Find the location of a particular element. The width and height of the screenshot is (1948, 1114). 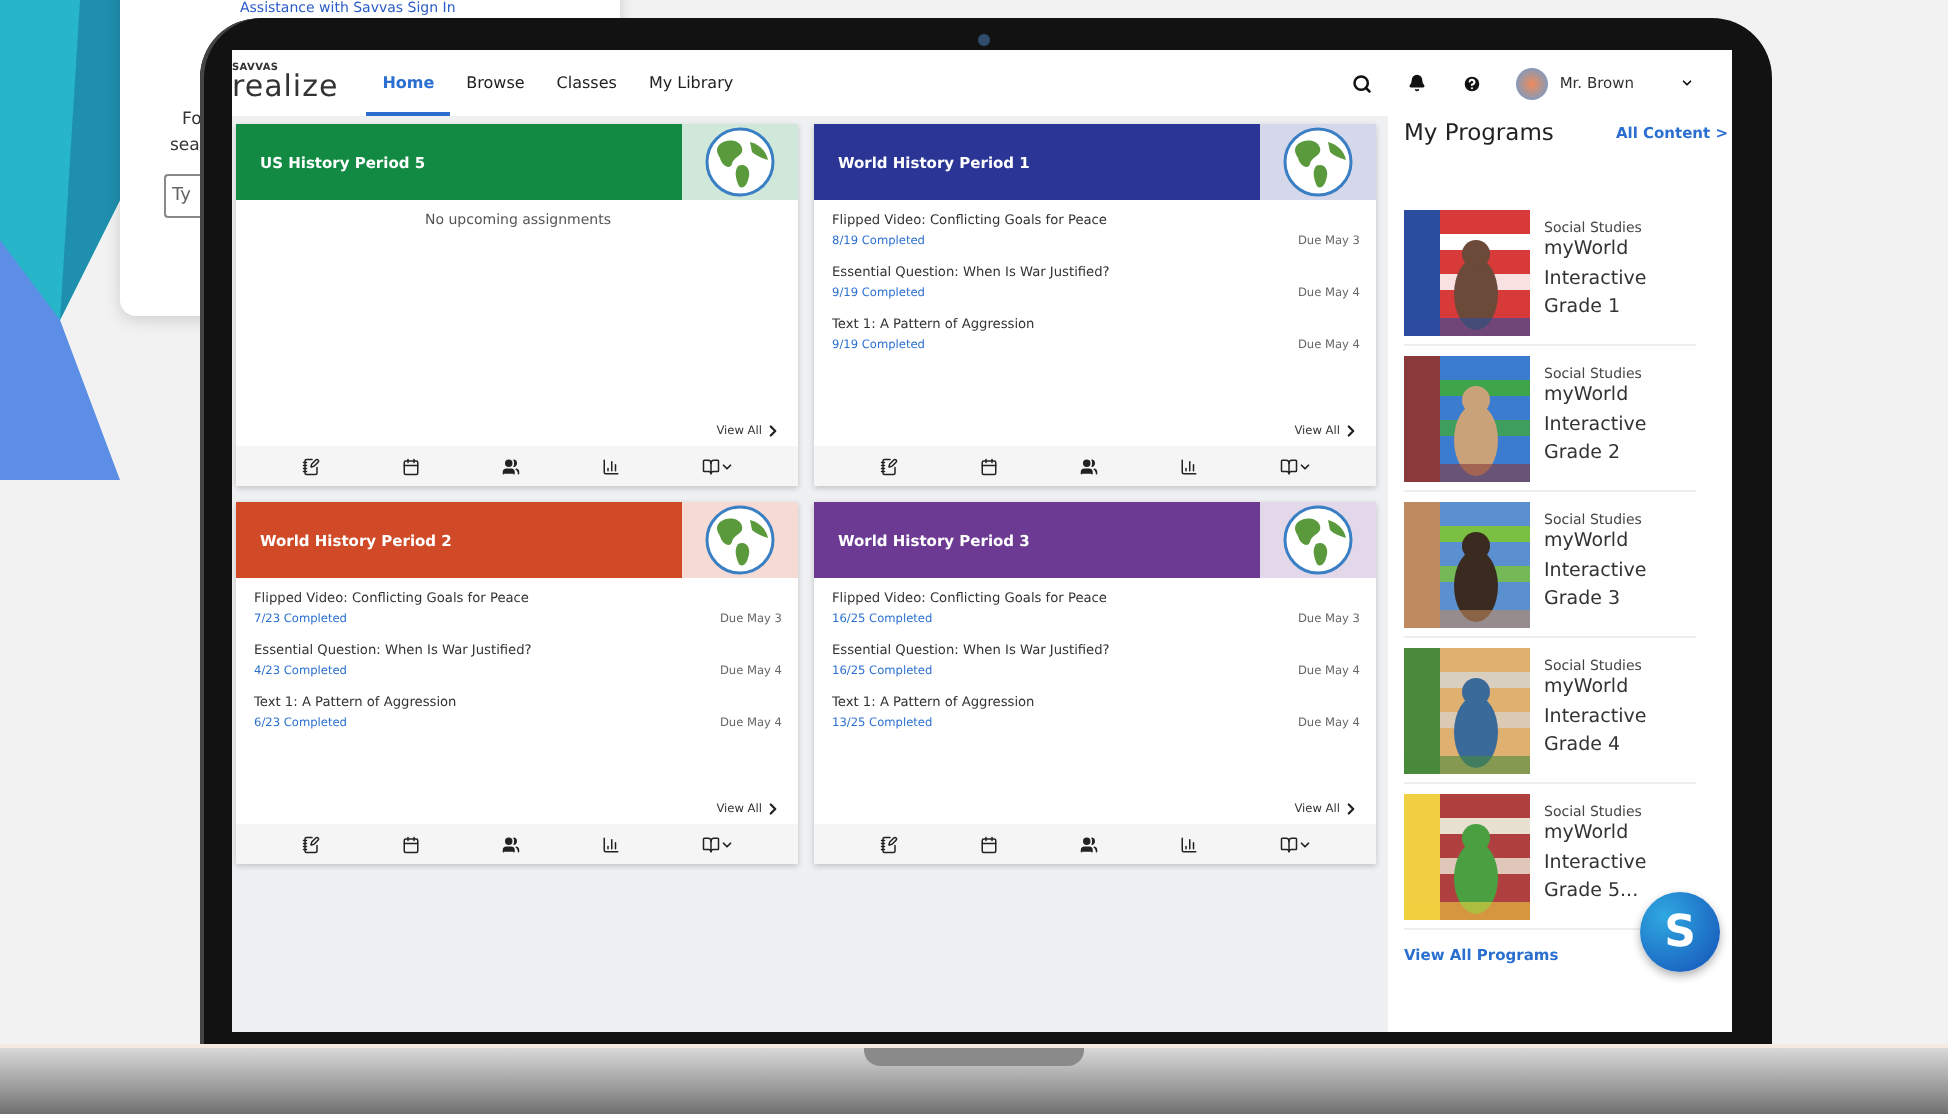

savvas-chat-button: S is located at coordinates (1680, 932).